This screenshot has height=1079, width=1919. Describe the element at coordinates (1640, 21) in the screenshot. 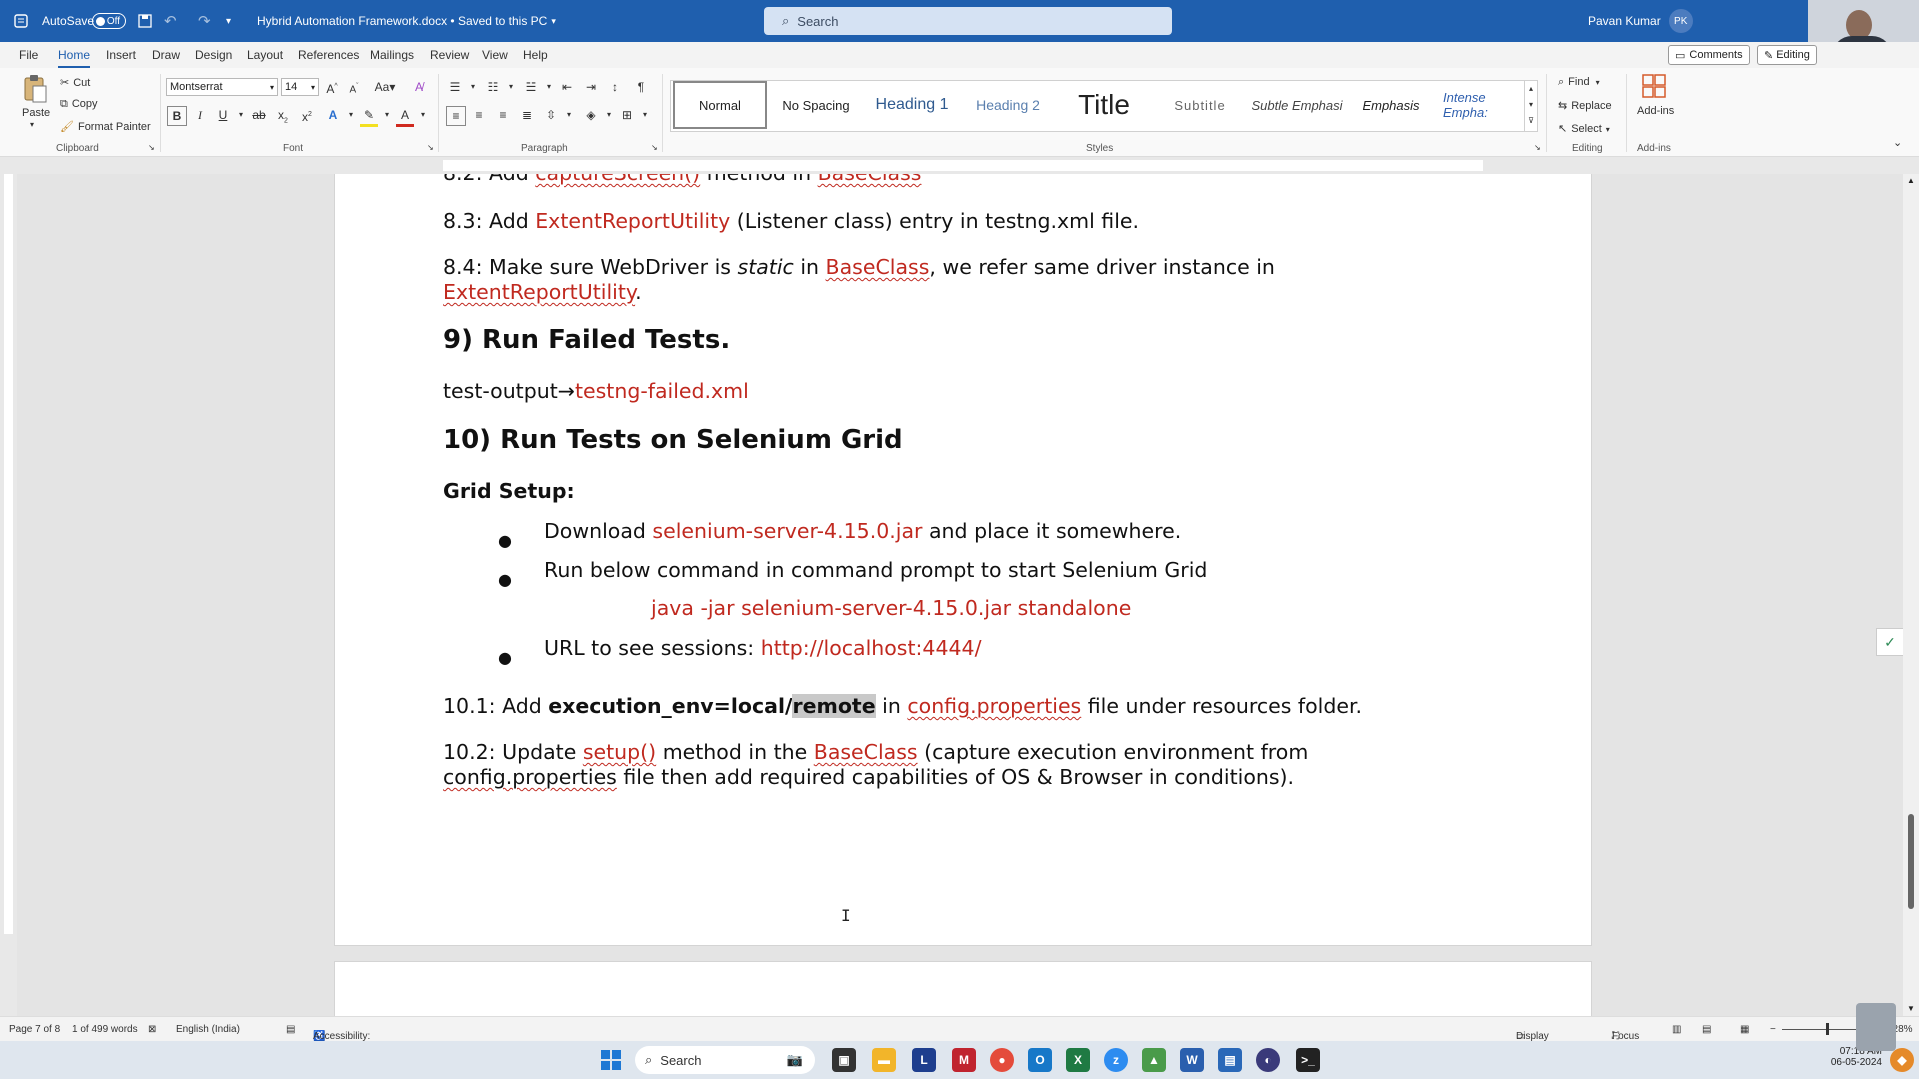

I see `user-account: Pavan Kumar PK` at that location.